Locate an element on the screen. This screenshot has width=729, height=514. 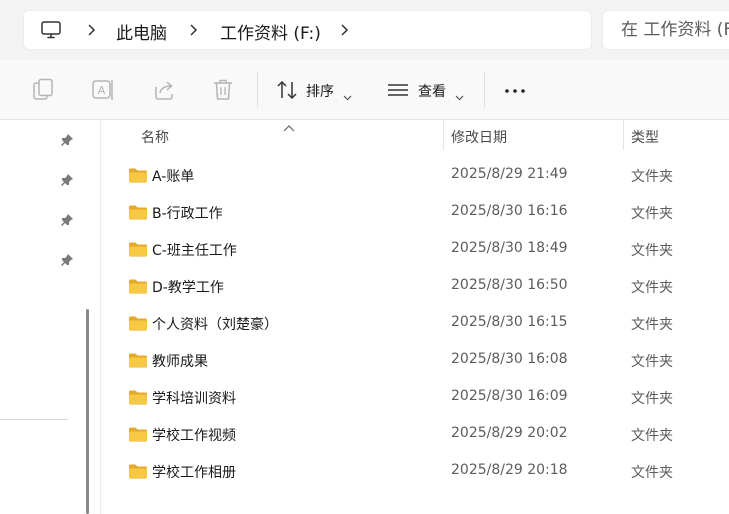
file-date: 2025/8/30 18:49 is located at coordinates (509, 248).